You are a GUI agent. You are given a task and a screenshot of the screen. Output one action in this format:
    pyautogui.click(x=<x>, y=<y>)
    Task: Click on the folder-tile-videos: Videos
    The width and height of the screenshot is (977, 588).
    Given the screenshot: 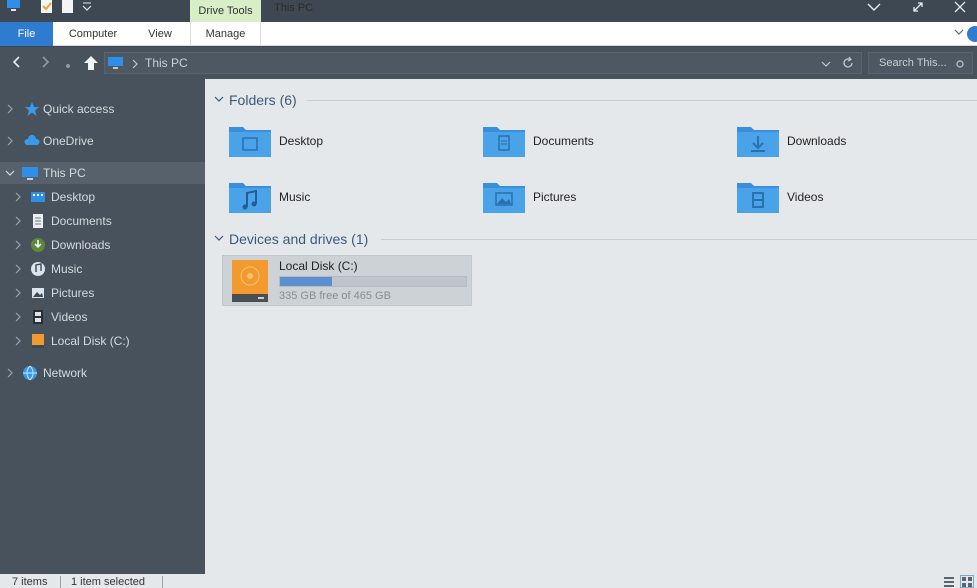 What is the action you would take?
    pyautogui.click(x=852, y=199)
    